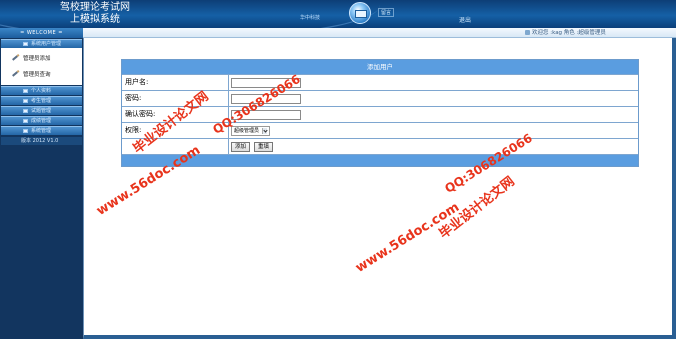  I want to click on sidebar-menu-label: 成绩管理, so click(41, 121).